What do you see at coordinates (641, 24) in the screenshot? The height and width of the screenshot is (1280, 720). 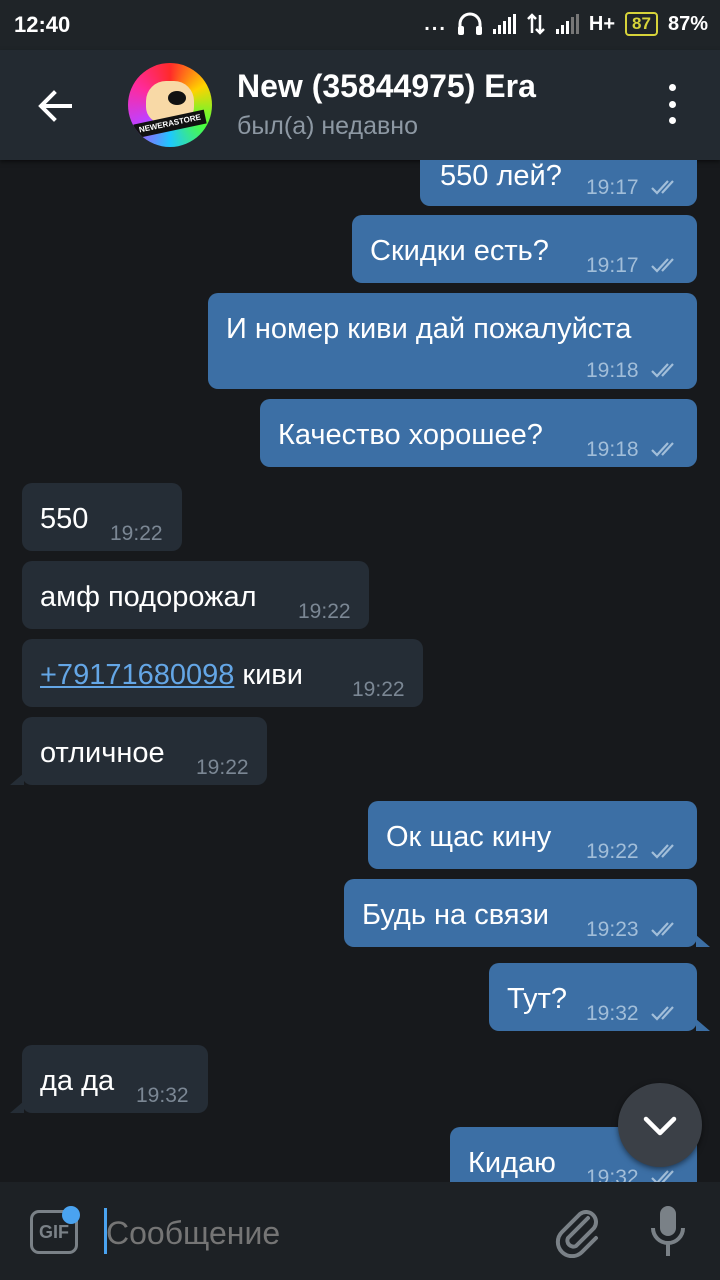 I see `battery-icon: 87` at bounding box center [641, 24].